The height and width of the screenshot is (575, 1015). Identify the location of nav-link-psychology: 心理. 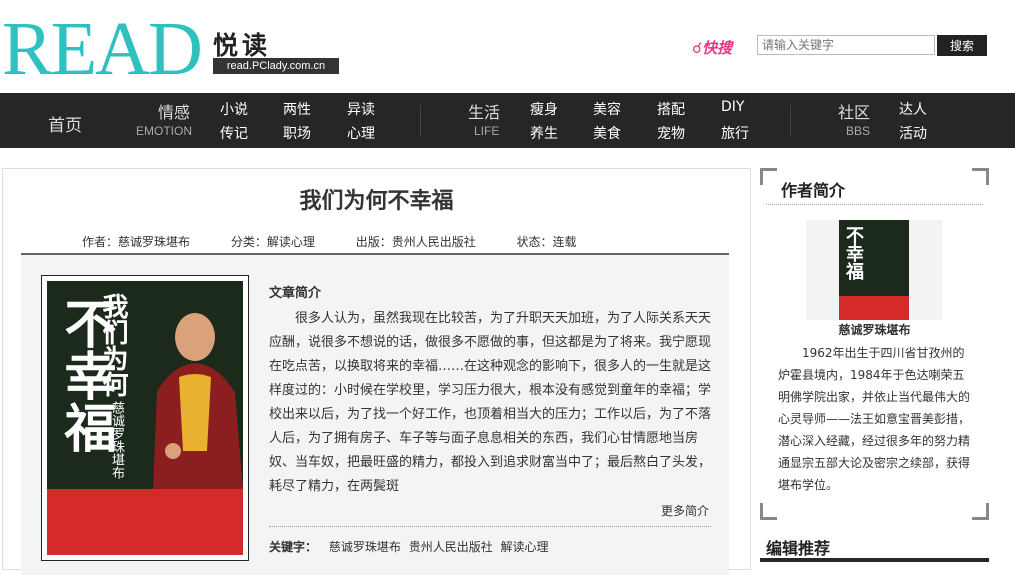
(361, 133).